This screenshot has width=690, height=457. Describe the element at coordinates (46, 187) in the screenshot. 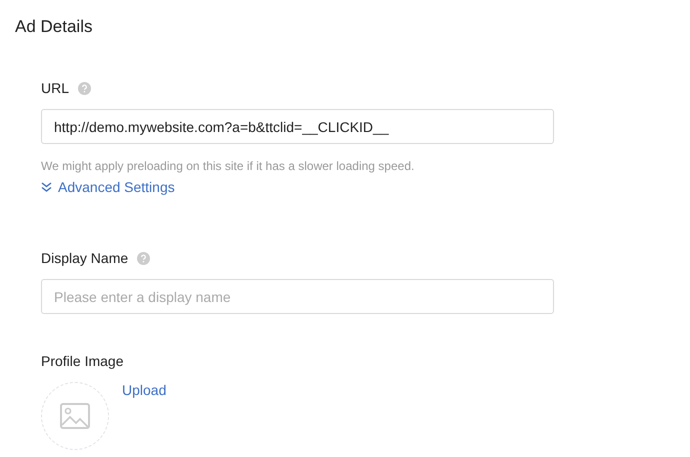

I see `double-chevron-icon` at that location.